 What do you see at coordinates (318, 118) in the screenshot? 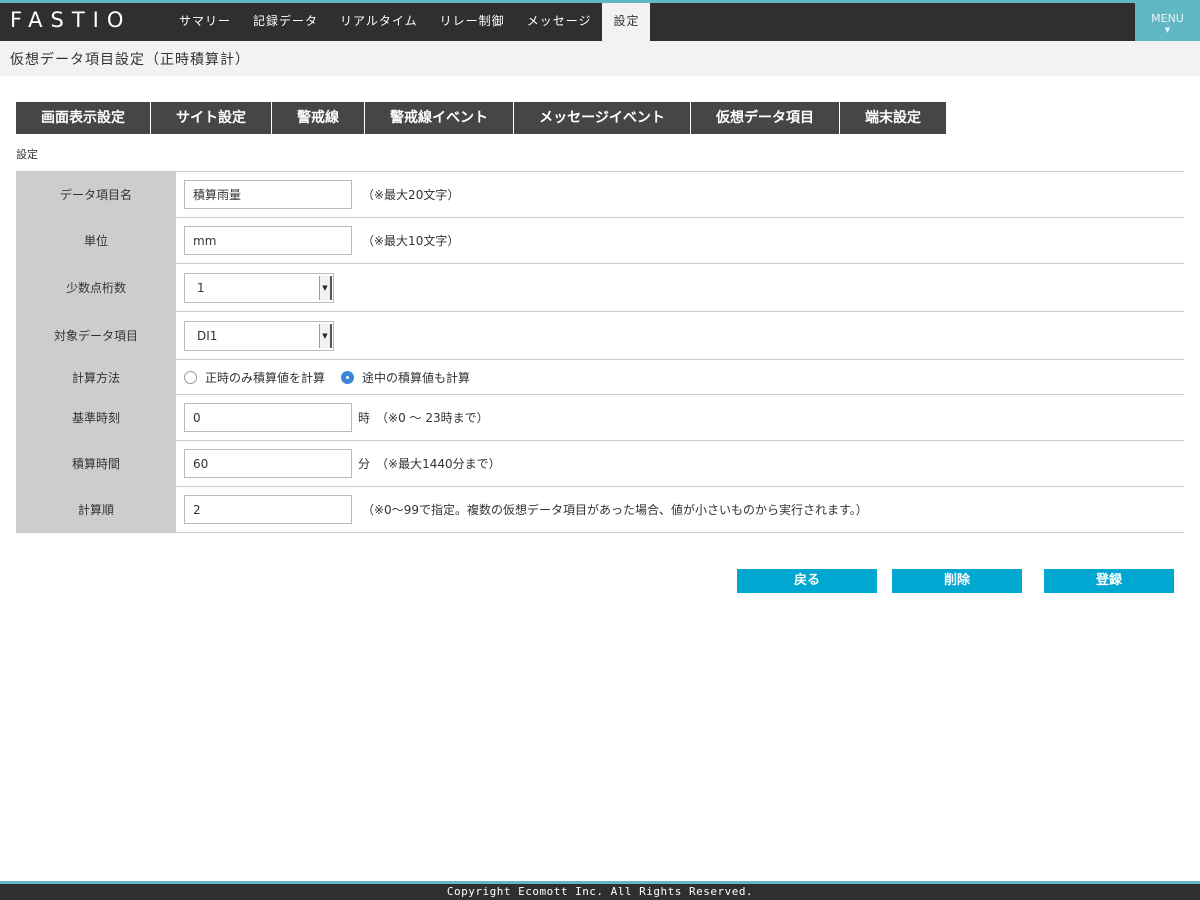
I see `tab-warning-line: 警戒線` at bounding box center [318, 118].